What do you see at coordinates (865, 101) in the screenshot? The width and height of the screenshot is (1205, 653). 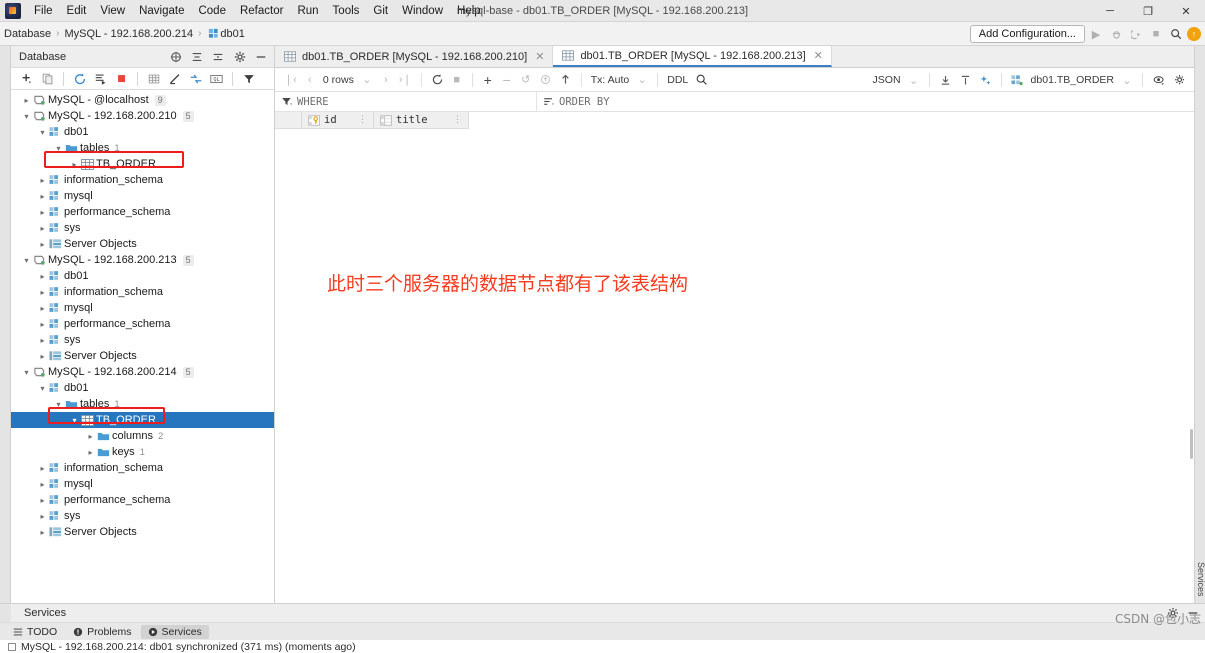 I see `order-by-filter: ORDER BY` at bounding box center [865, 101].